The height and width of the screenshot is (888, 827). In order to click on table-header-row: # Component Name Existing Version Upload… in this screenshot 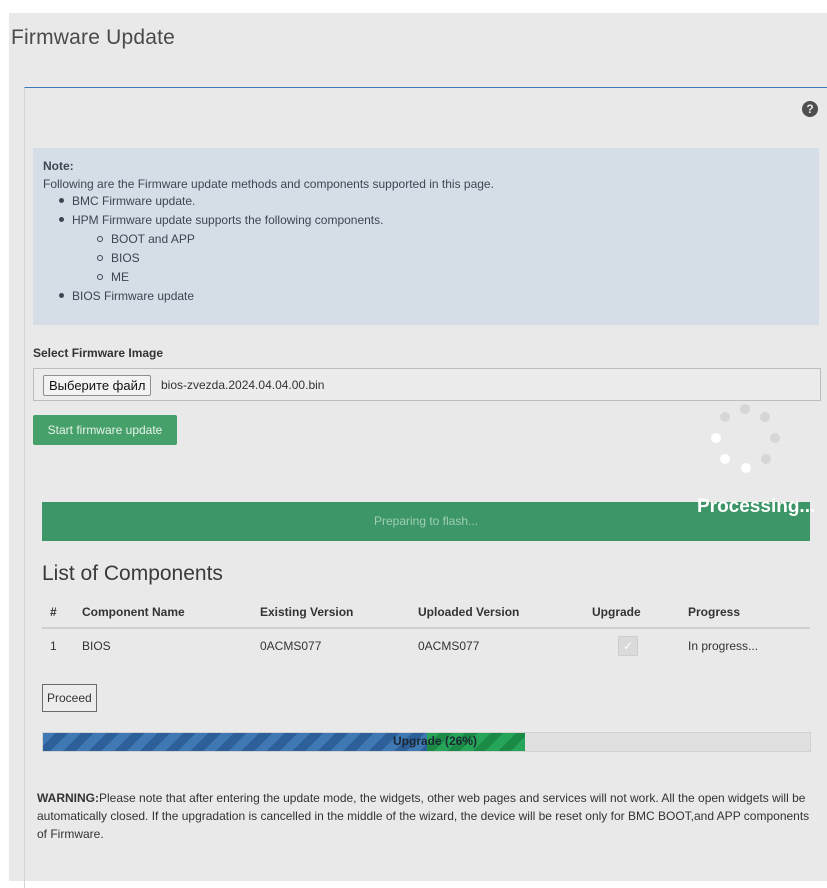, I will do `click(426, 612)`.